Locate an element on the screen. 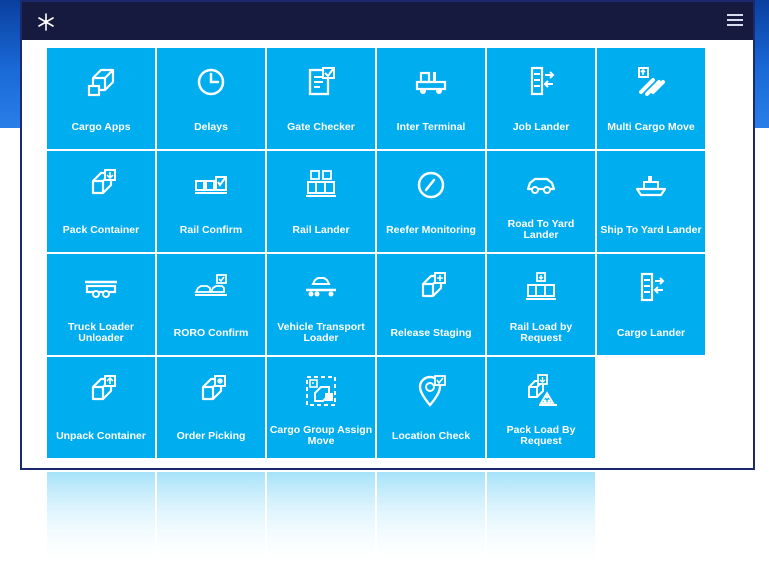 The image size is (769, 565). app-tile-pack-container: Pack Container is located at coordinates (101, 201).